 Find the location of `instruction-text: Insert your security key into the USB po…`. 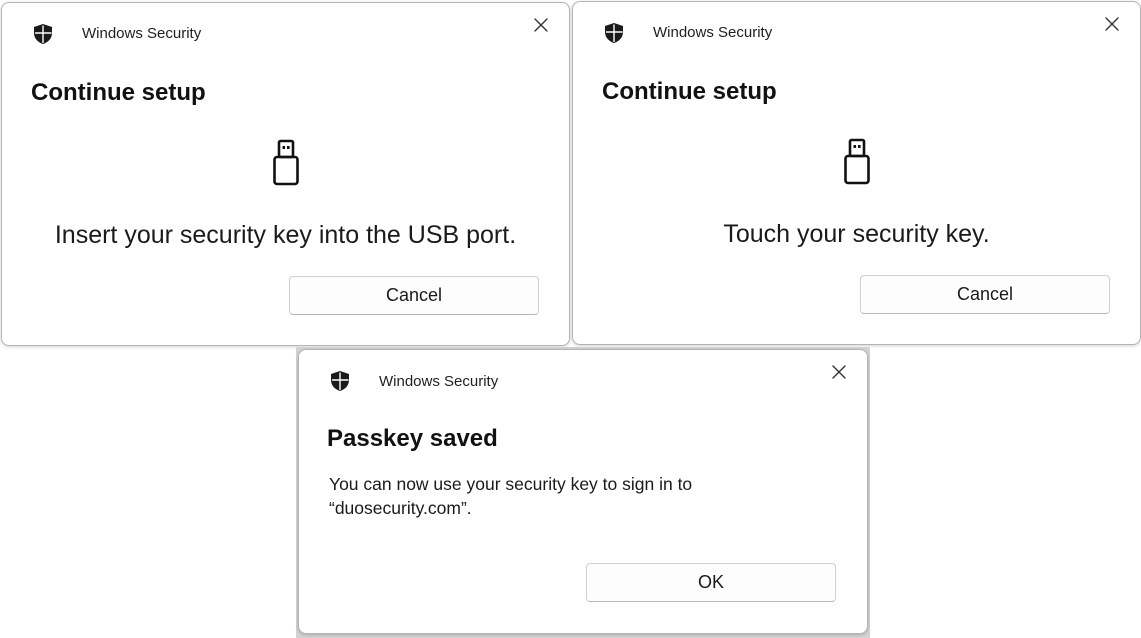

instruction-text: Insert your security key into the USB po… is located at coordinates (285, 235).